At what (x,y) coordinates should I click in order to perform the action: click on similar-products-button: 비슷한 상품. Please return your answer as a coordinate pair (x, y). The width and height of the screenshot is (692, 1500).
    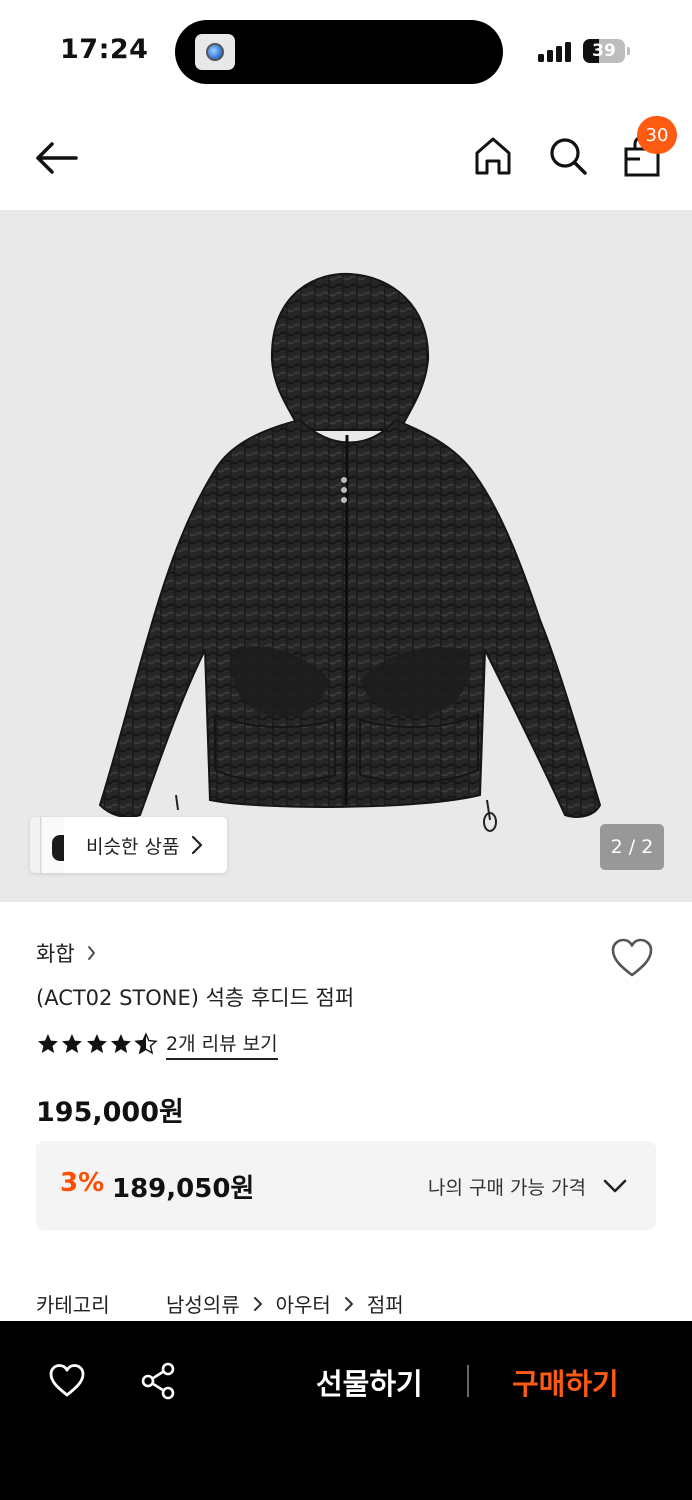
    Looking at the image, I should click on (128, 845).